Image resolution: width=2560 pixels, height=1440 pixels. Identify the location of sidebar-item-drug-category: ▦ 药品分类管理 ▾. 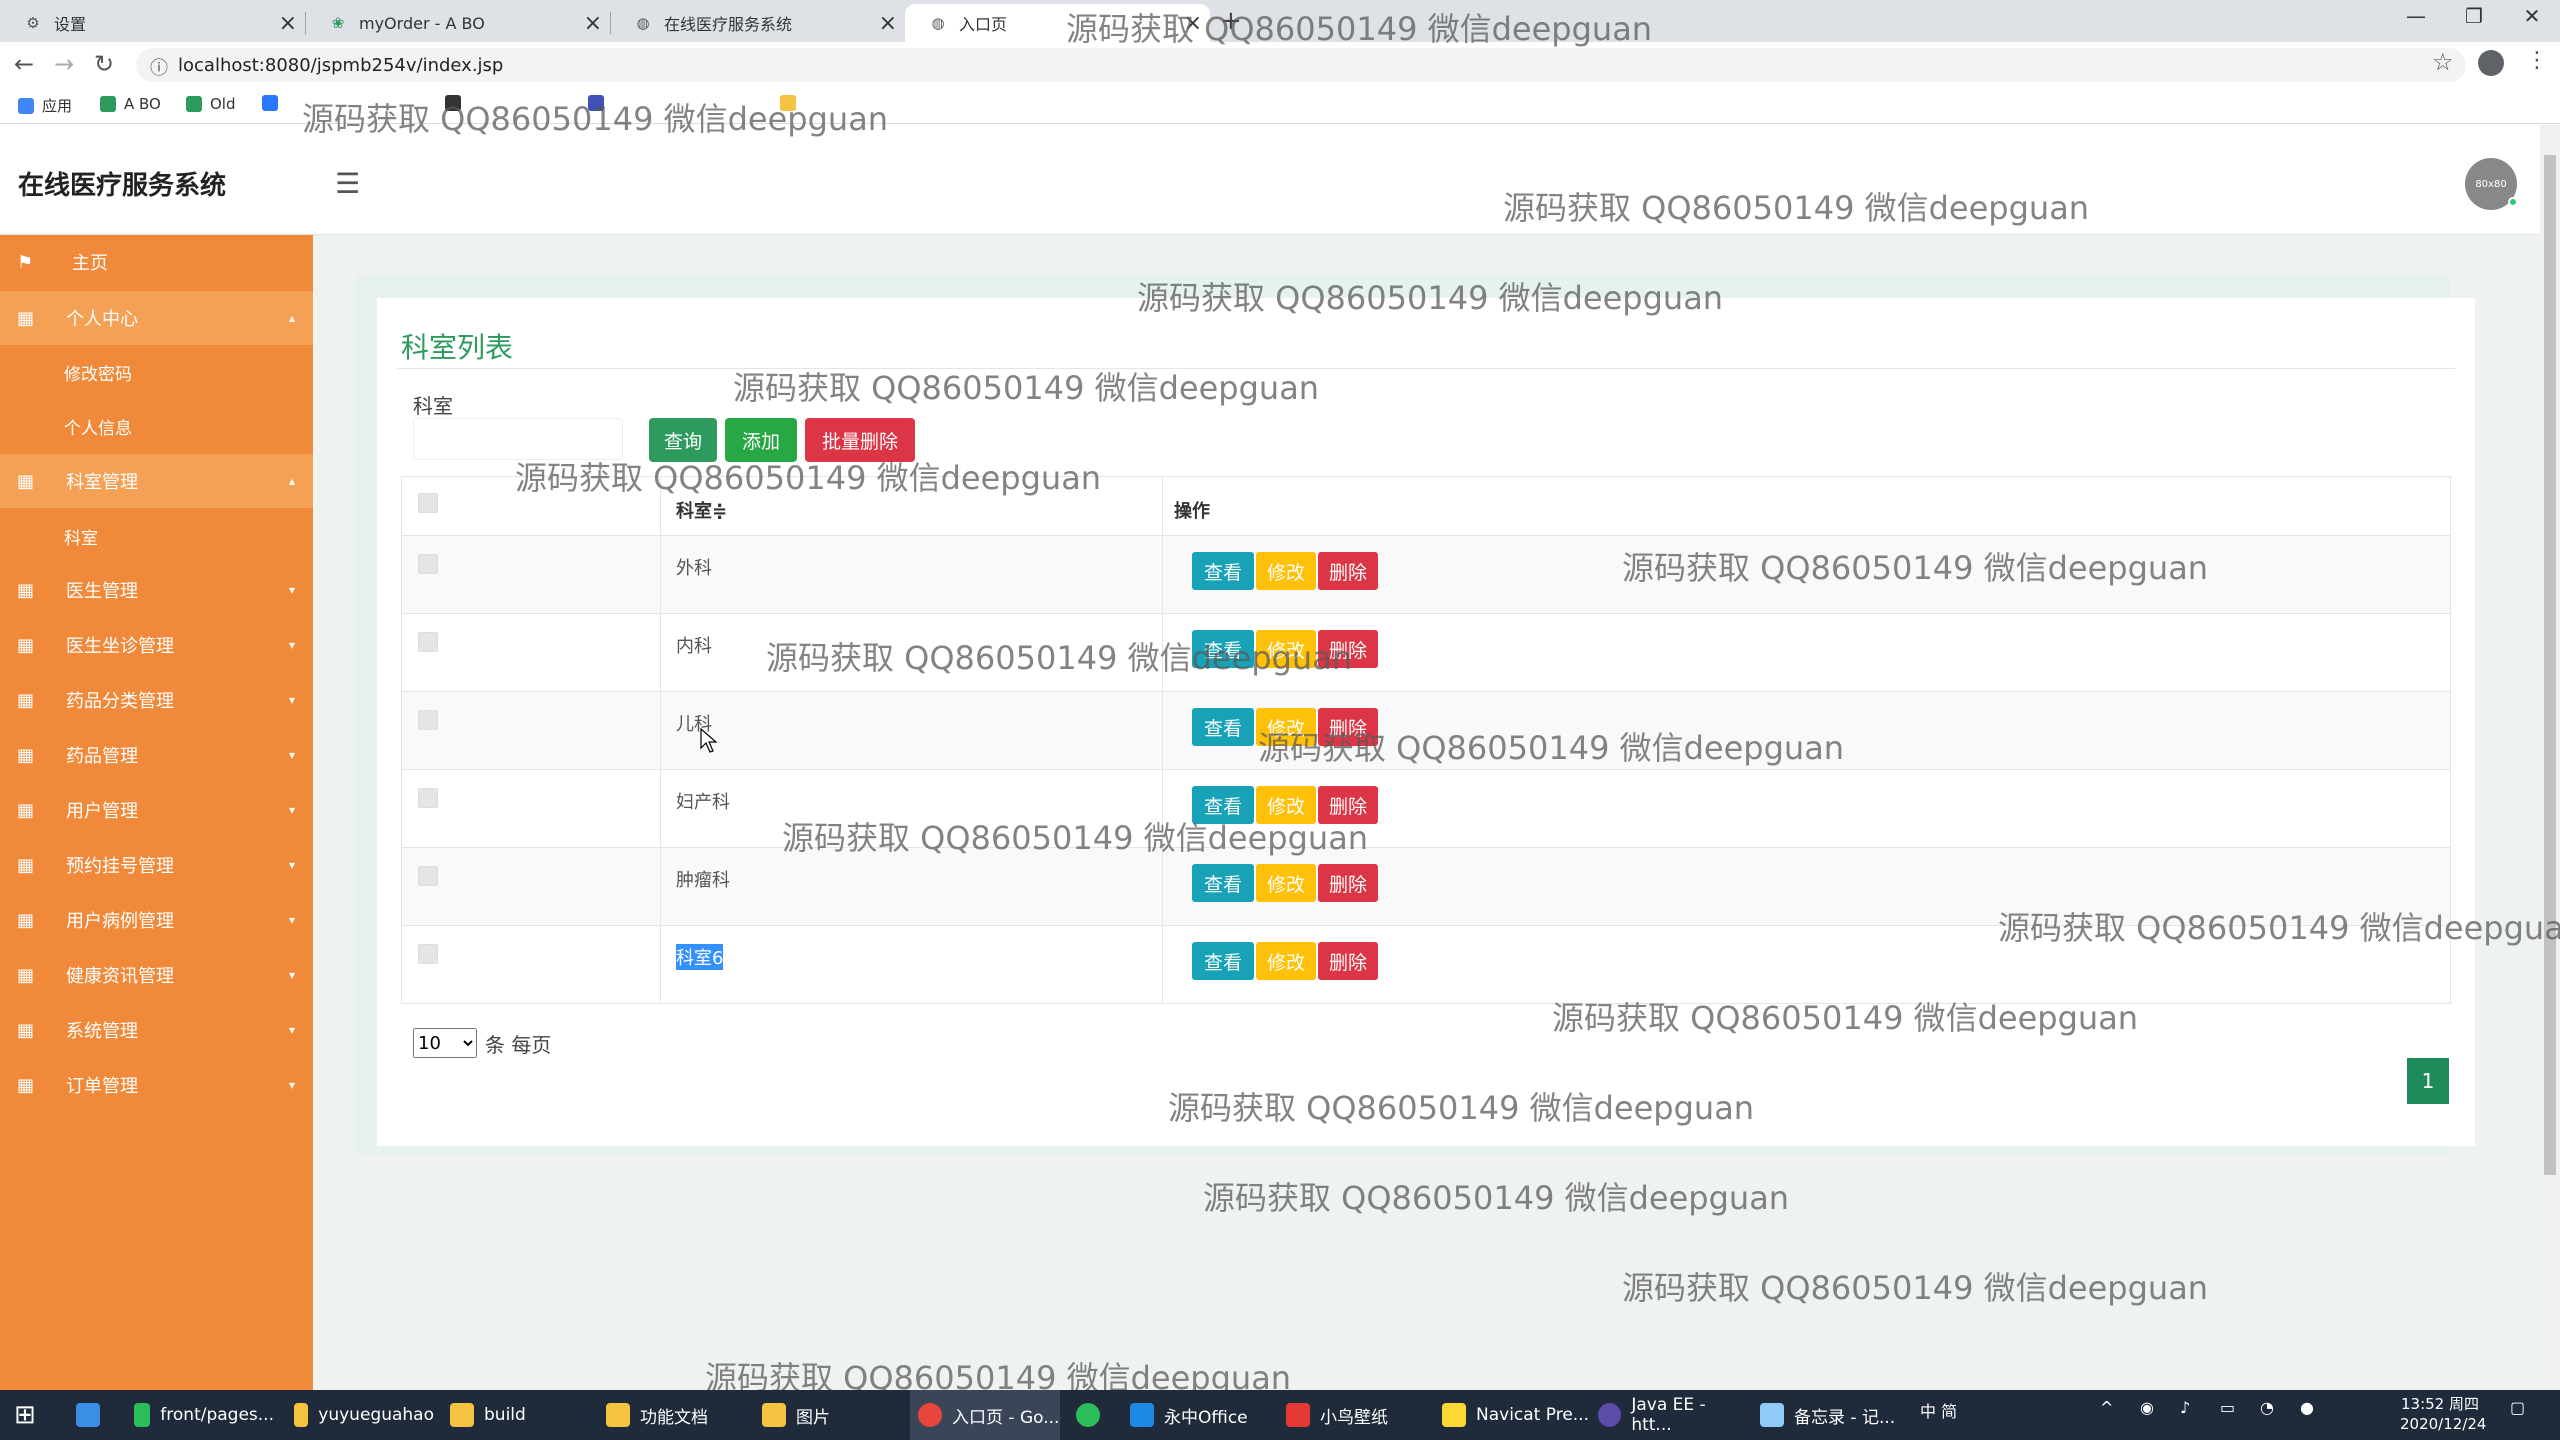
(156, 700).